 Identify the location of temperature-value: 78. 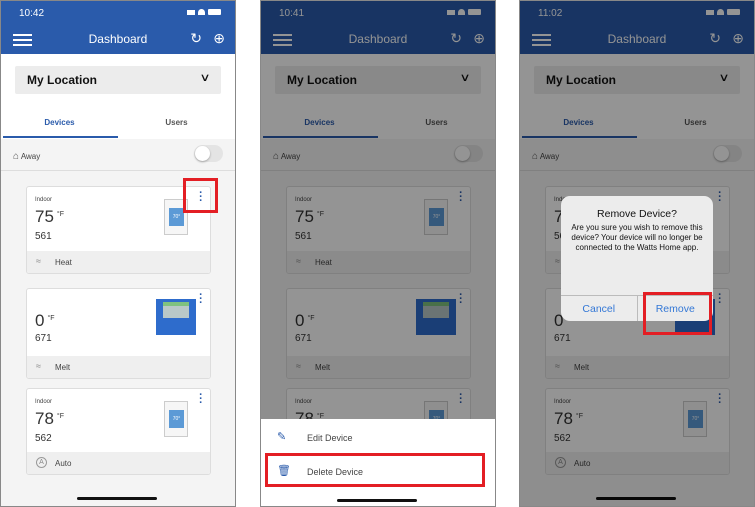
(44, 418).